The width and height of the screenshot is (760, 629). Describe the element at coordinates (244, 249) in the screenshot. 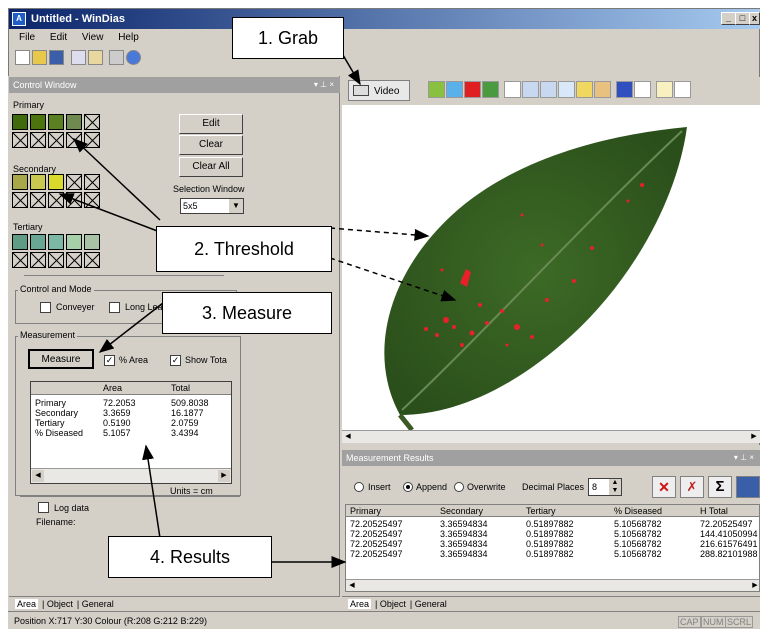

I see `callout-threshold: 2. Threshold` at that location.